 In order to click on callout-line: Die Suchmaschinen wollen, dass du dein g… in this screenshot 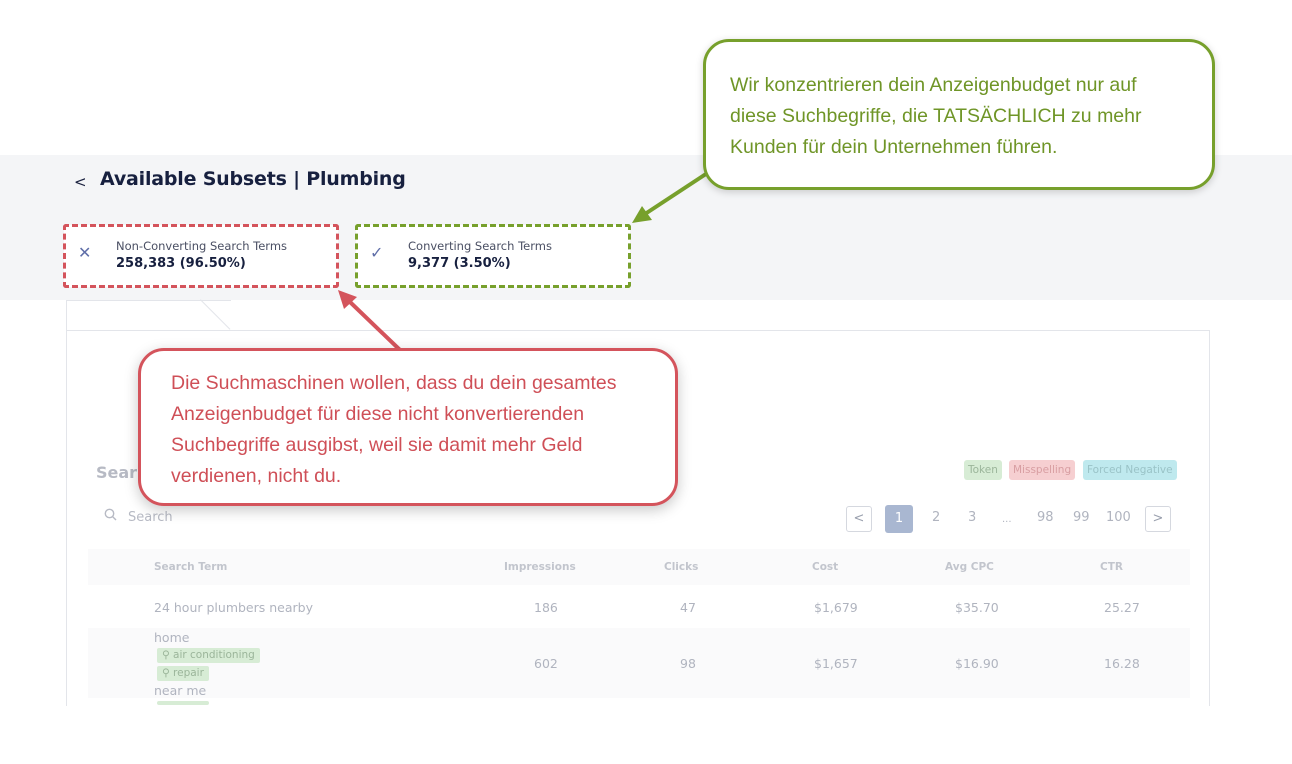, I will do `click(394, 383)`.